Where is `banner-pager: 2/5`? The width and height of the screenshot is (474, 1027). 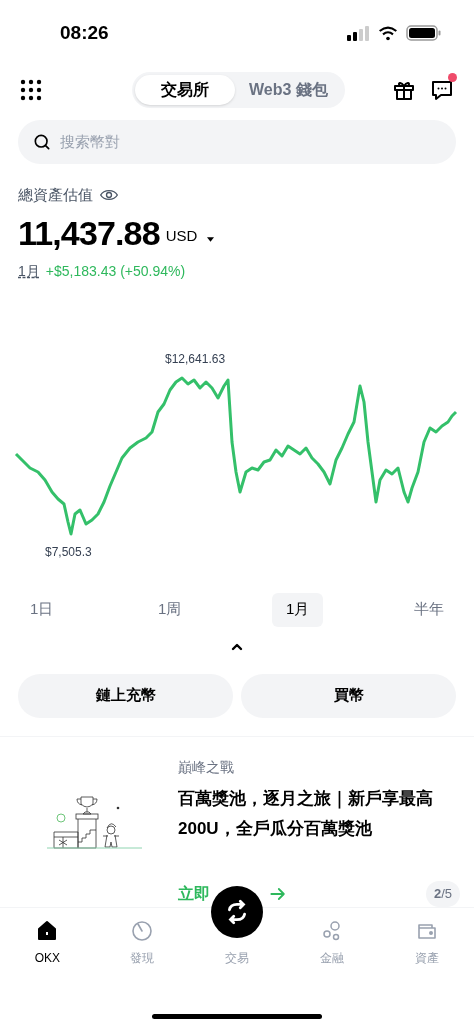 banner-pager: 2/5 is located at coordinates (442, 894).